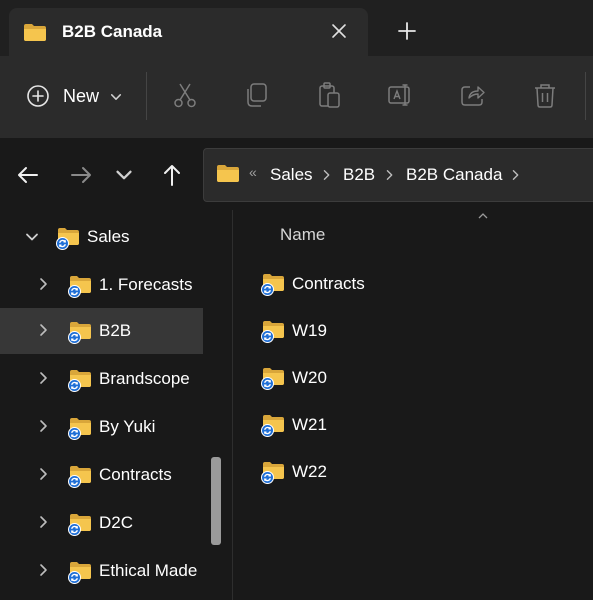  Describe the element at coordinates (127, 426) in the screenshot. I see `tree-item-label: By Yuki` at that location.